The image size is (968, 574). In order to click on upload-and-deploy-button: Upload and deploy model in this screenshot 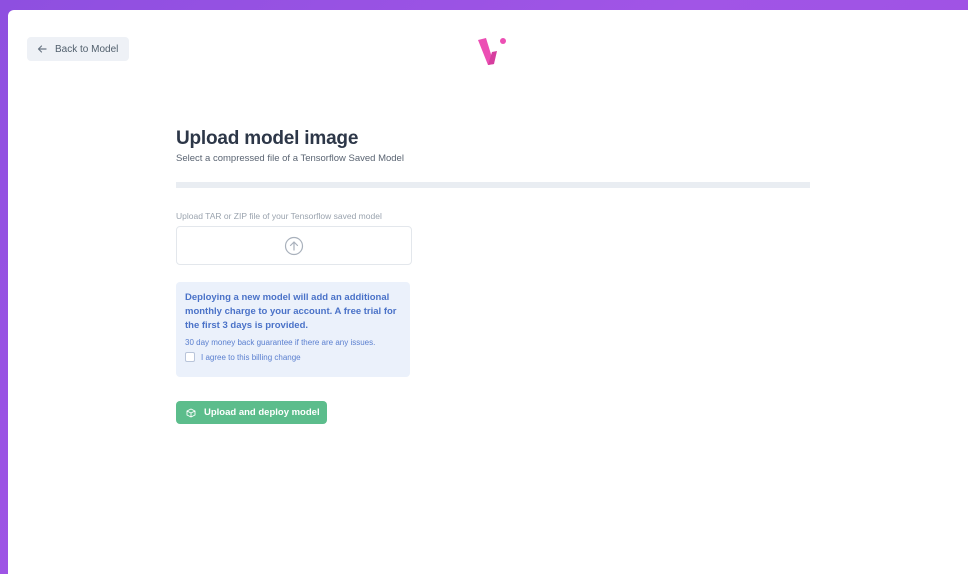, I will do `click(251, 412)`.